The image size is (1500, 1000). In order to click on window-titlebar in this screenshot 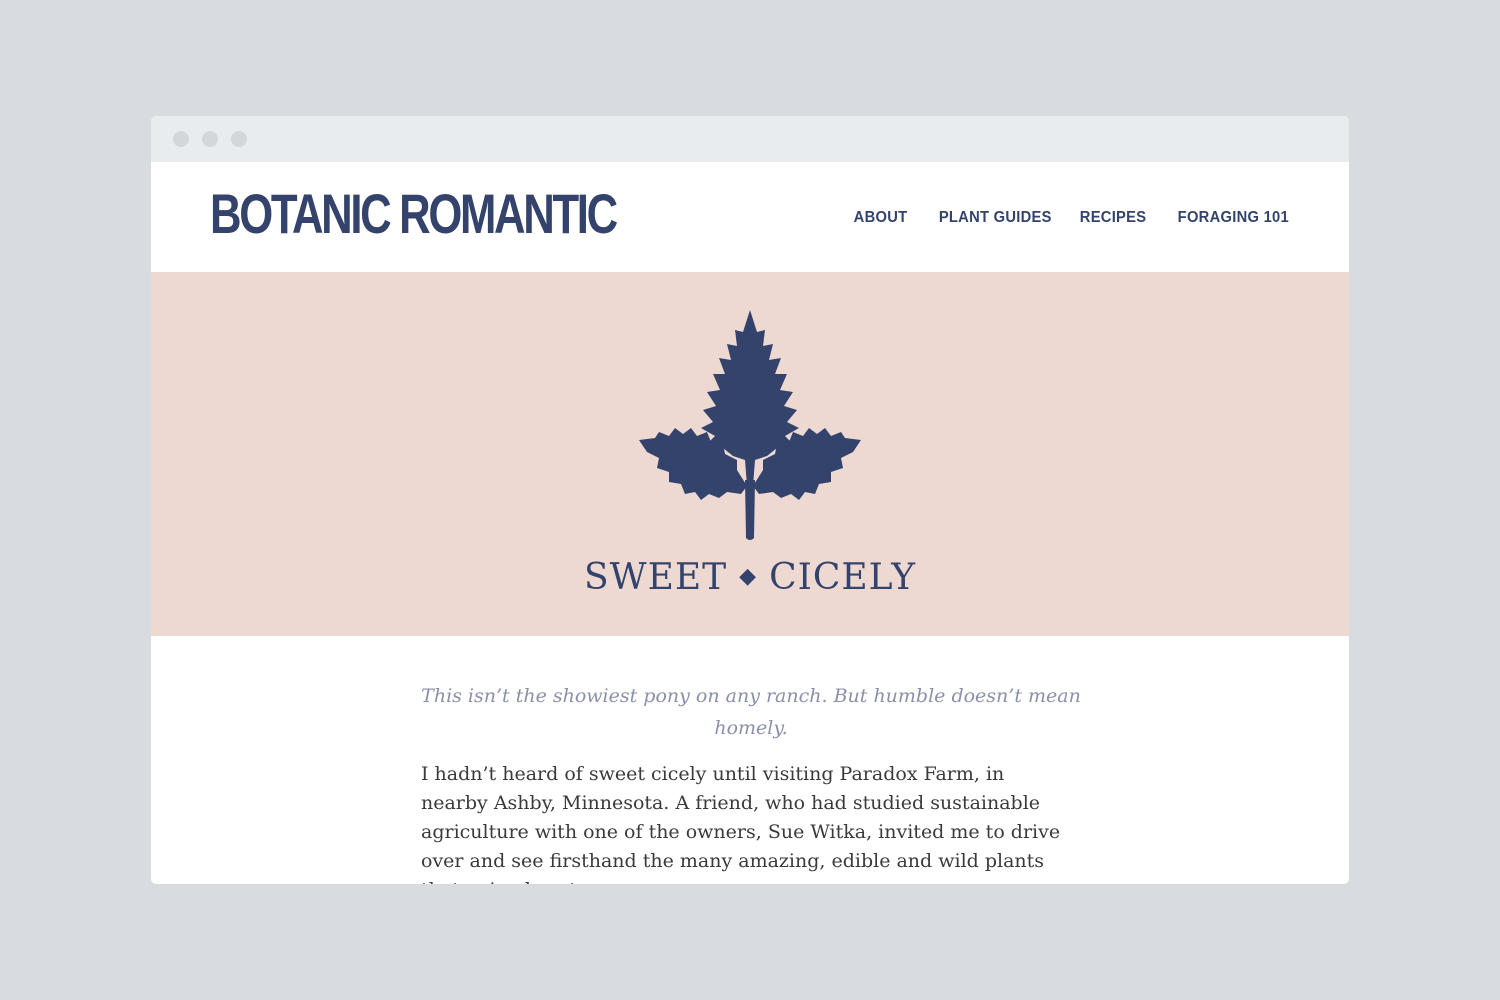, I will do `click(750, 139)`.